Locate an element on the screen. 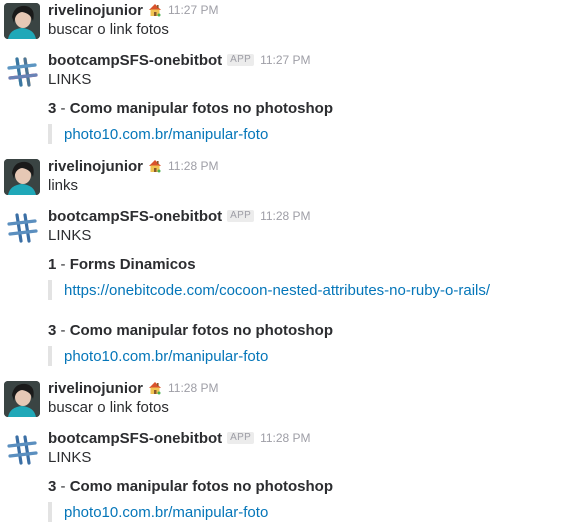 The image size is (561, 530). message-header: rivelinojunior 11:27 PM is located at coordinates (133, 10).